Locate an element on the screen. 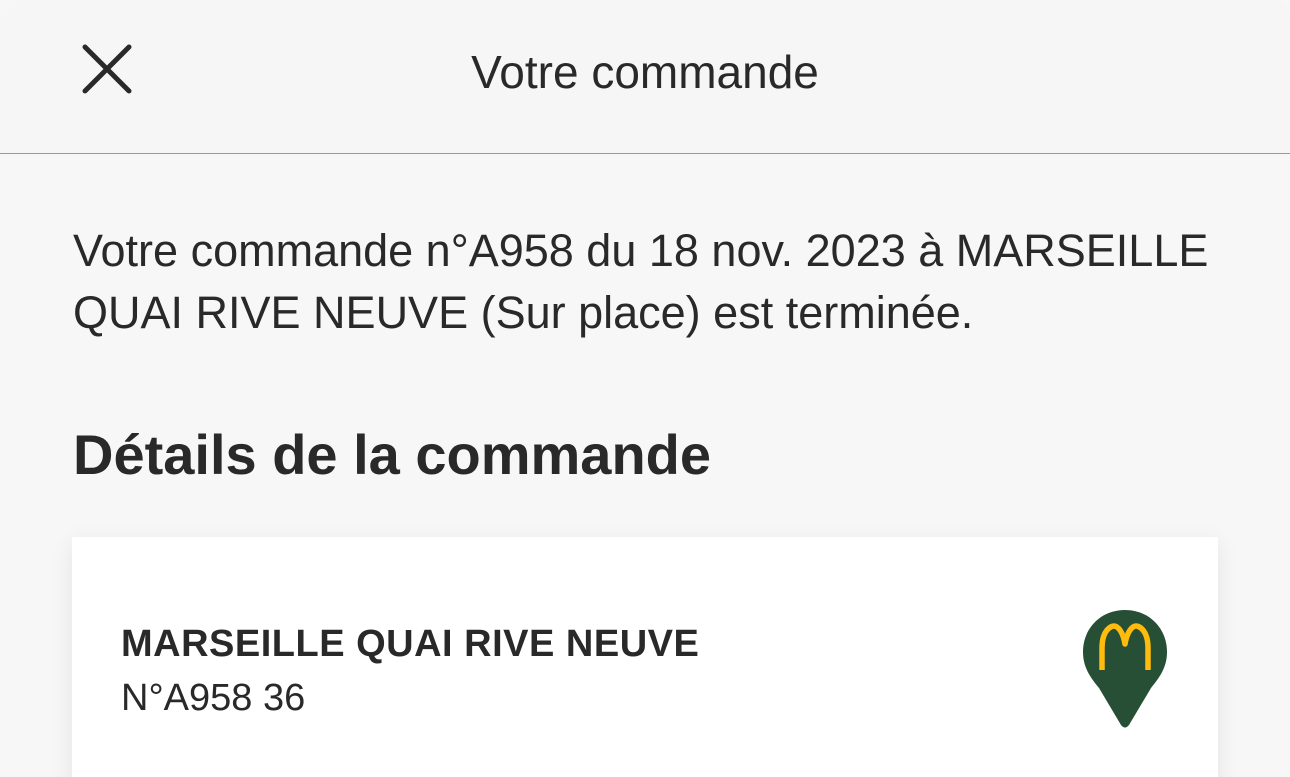 The image size is (1290, 777). order-number: N°A958 36 is located at coordinates (213, 698).